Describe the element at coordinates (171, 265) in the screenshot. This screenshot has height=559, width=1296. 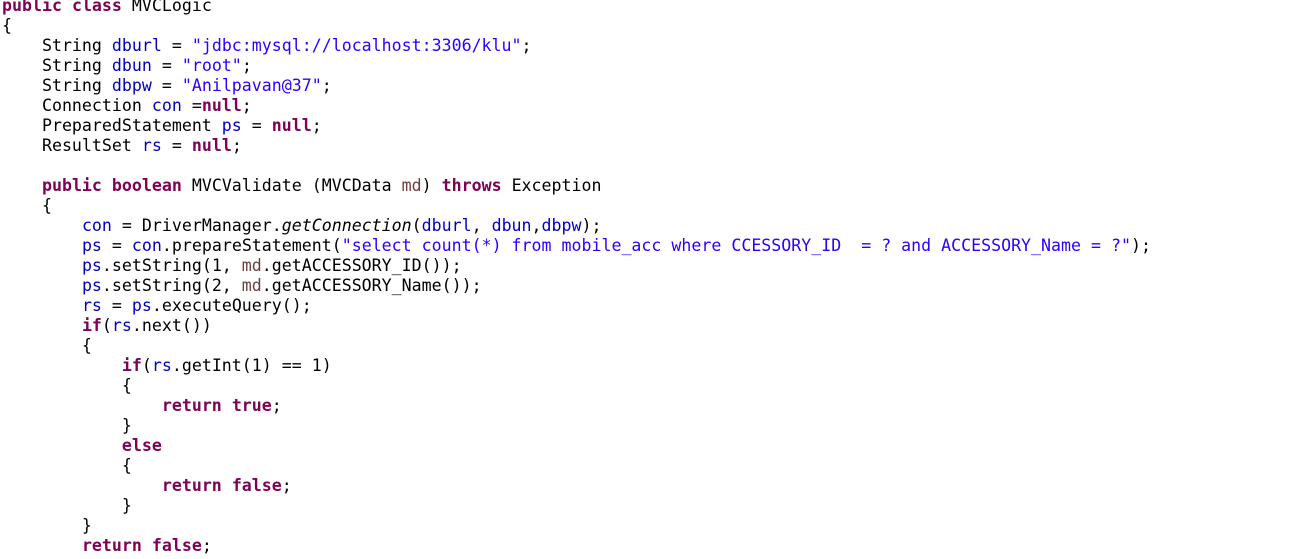
I see `code-token: .setString(1,` at that location.